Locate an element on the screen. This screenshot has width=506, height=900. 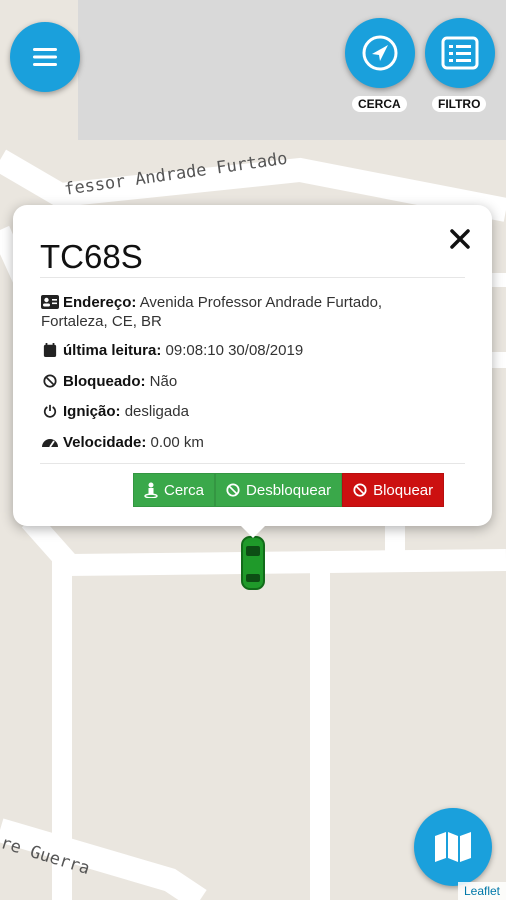
speed-row: Velocidade: 0.00 km is located at coordinates (122, 442).